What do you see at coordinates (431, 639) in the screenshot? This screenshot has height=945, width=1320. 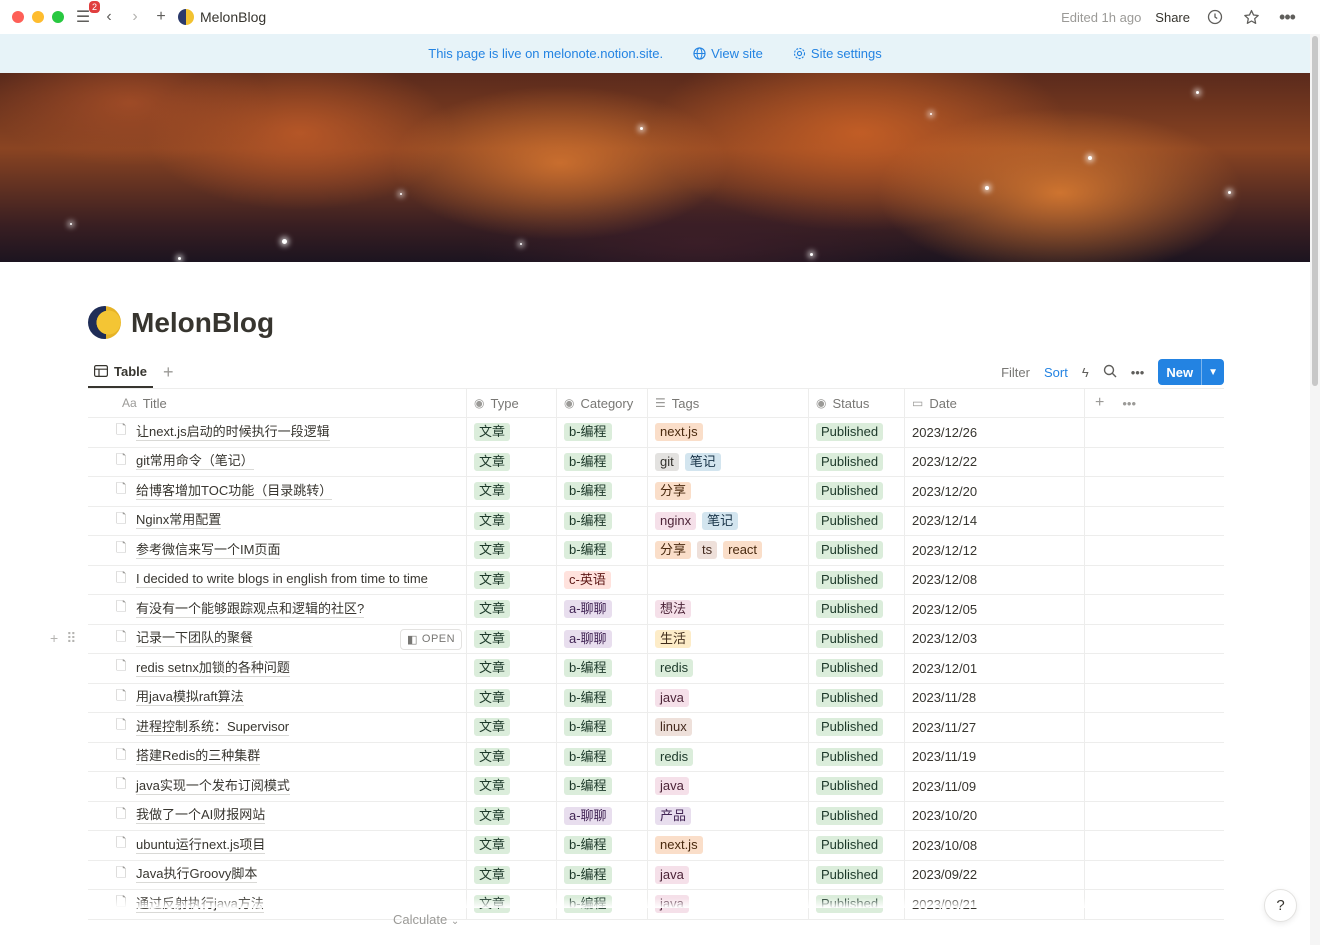 I see `open-page-button: ◧ OPEN` at bounding box center [431, 639].